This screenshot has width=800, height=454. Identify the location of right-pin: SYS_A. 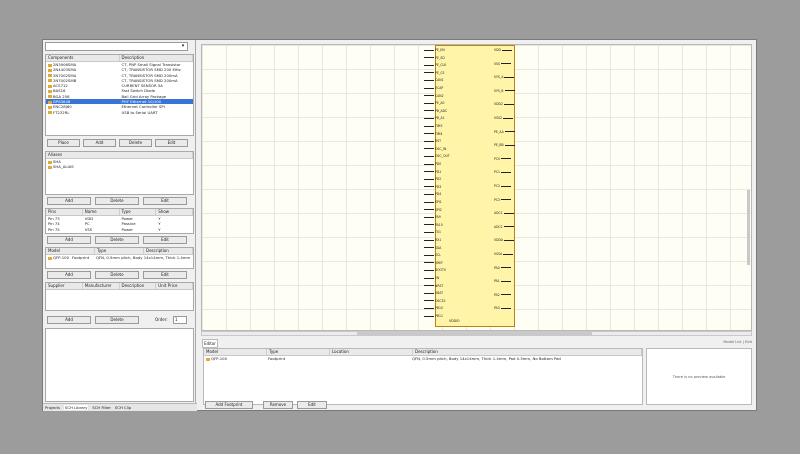
(504, 77).